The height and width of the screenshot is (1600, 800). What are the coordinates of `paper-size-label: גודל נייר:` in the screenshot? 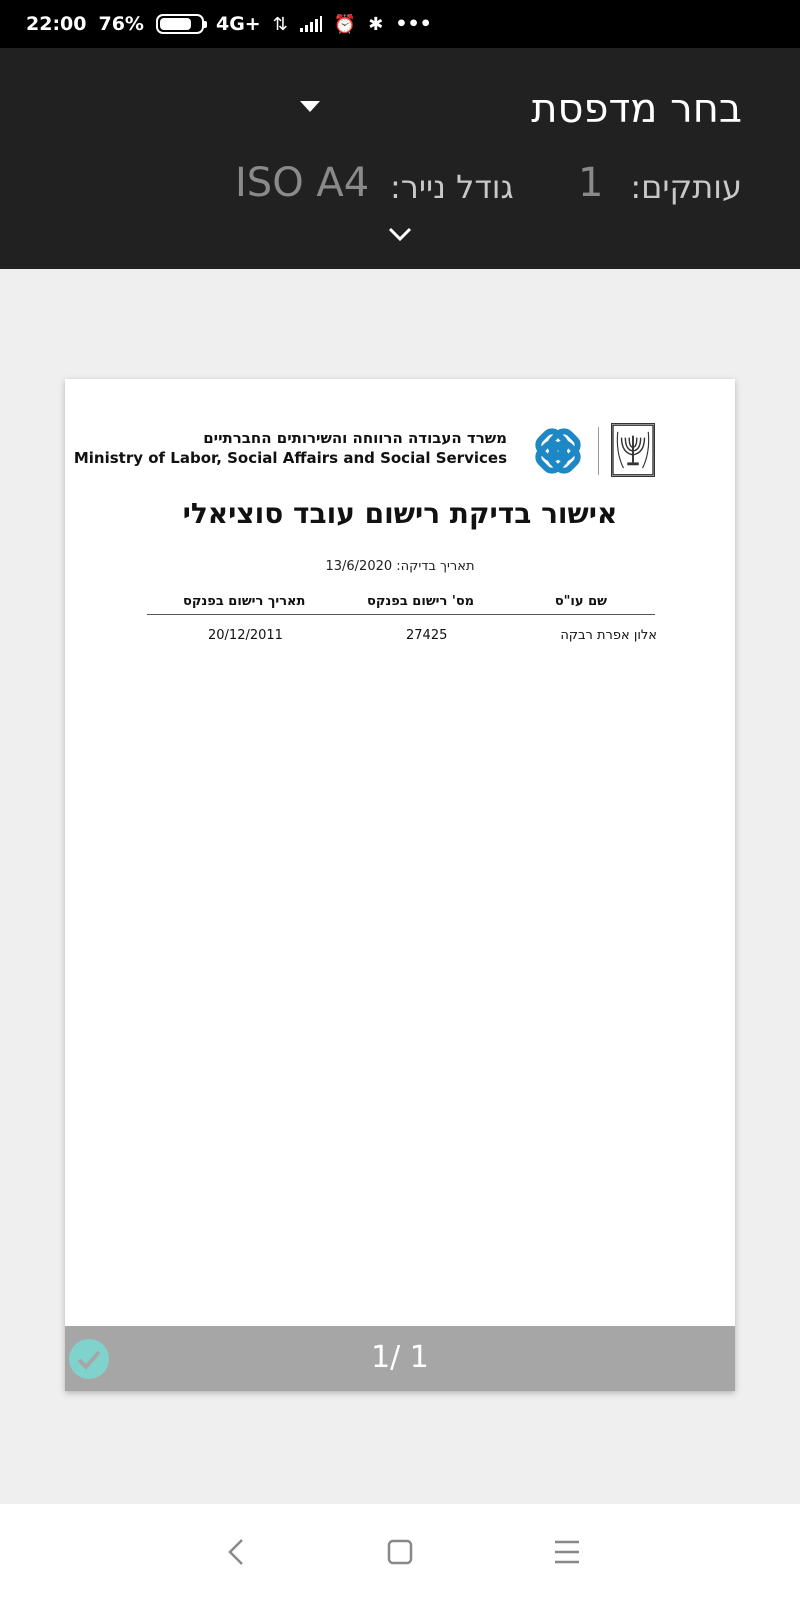 It's located at (452, 187).